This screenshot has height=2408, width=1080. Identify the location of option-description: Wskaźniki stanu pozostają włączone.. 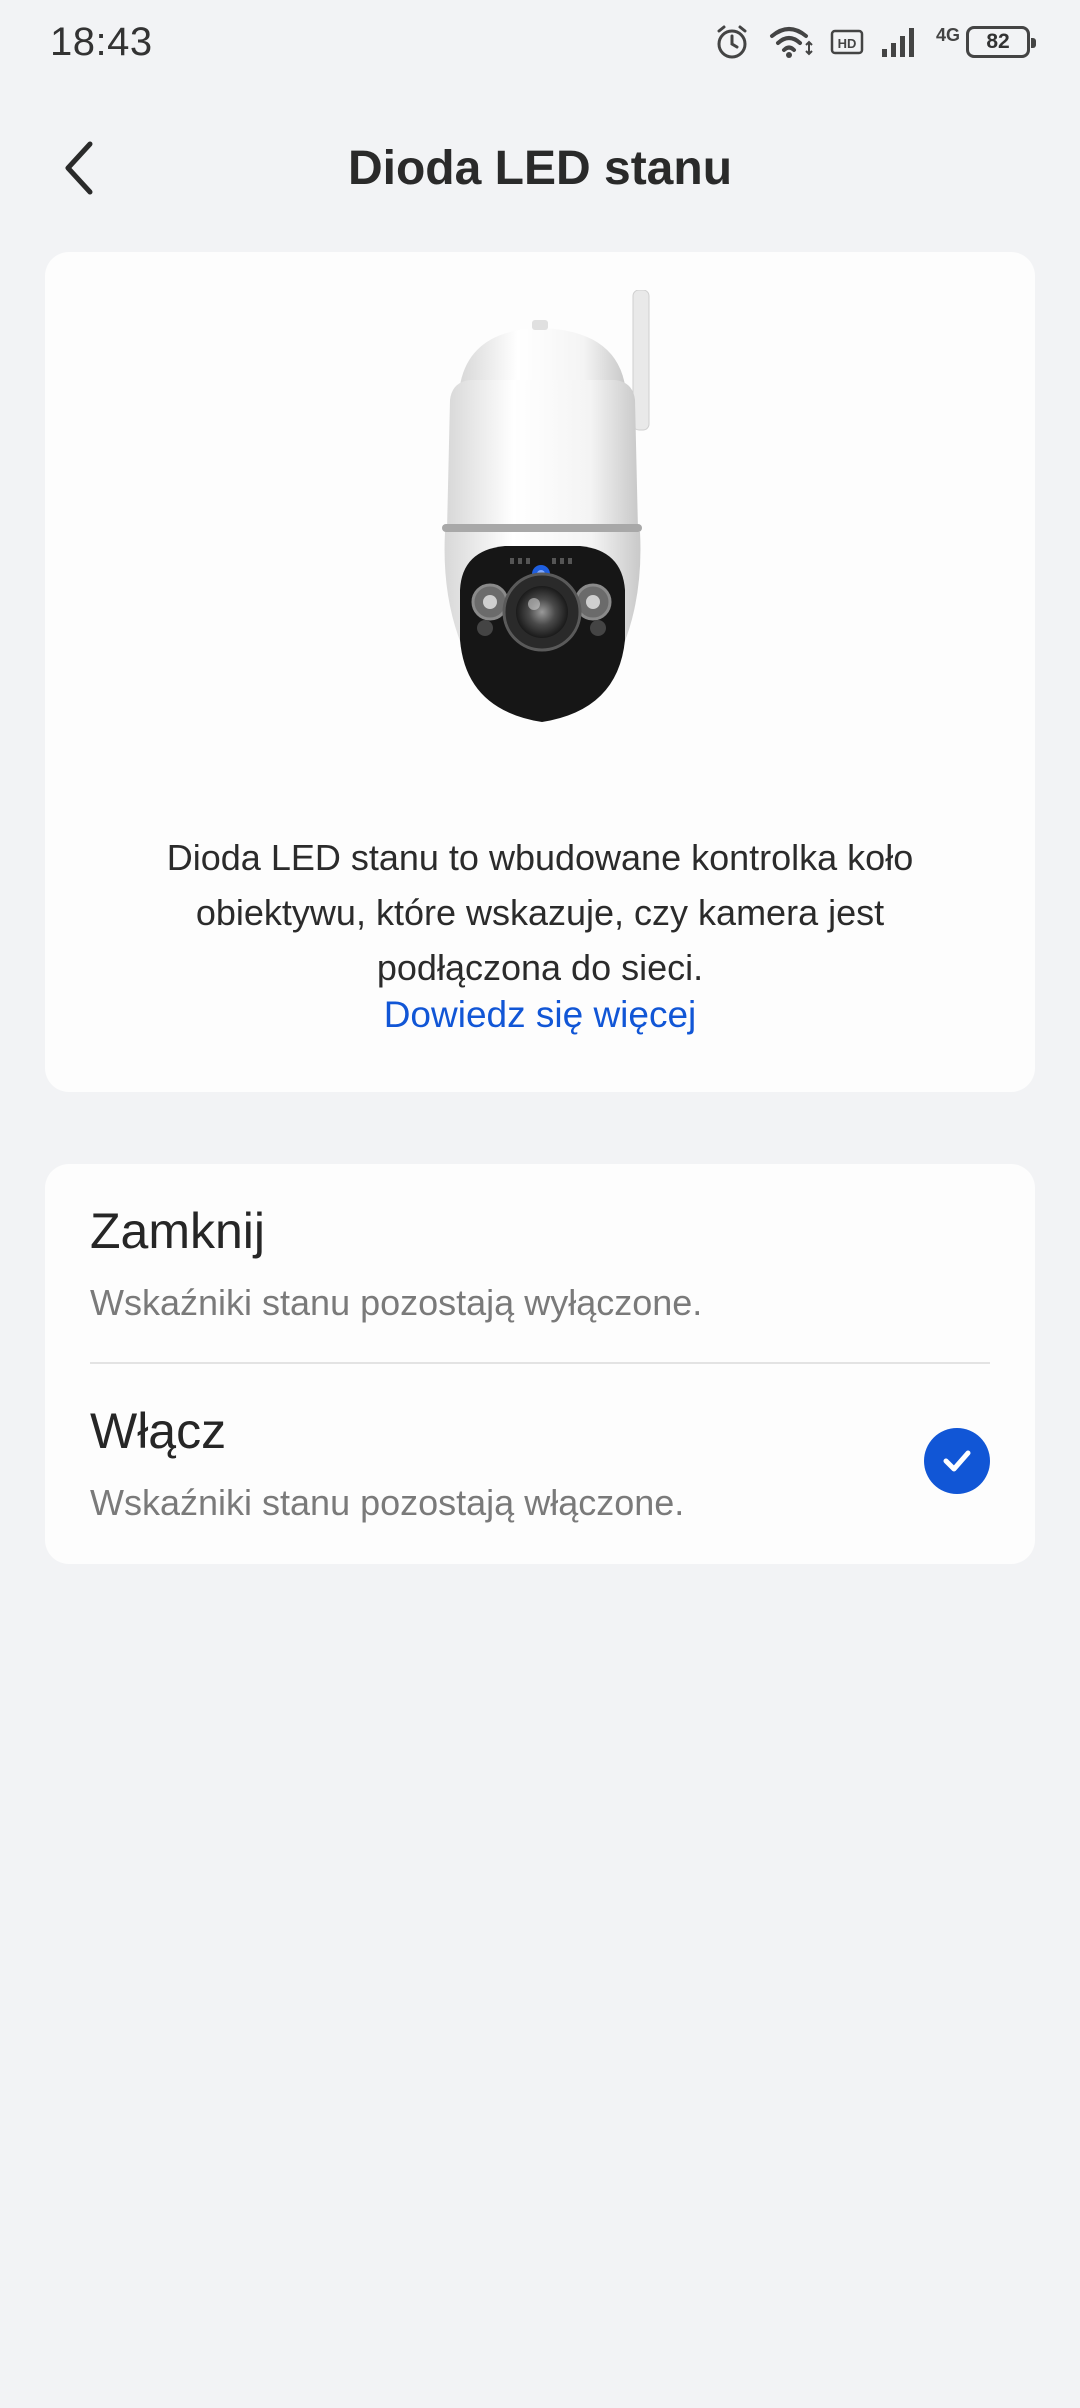
(387, 1502).